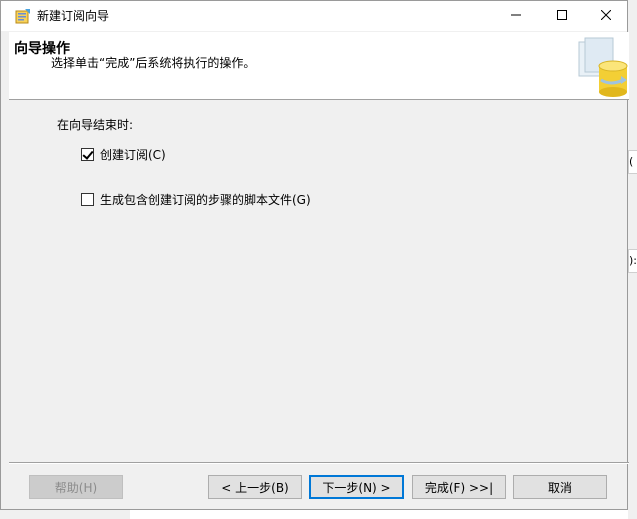  I want to click on maximize-icon, so click(562, 16).